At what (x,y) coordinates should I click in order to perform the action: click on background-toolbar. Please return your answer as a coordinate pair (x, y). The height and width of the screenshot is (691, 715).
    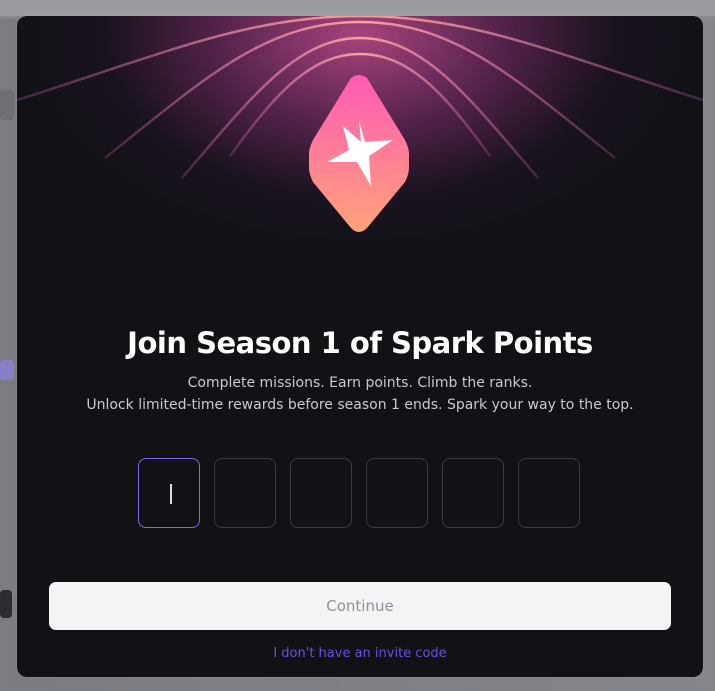
    Looking at the image, I should click on (357, 8).